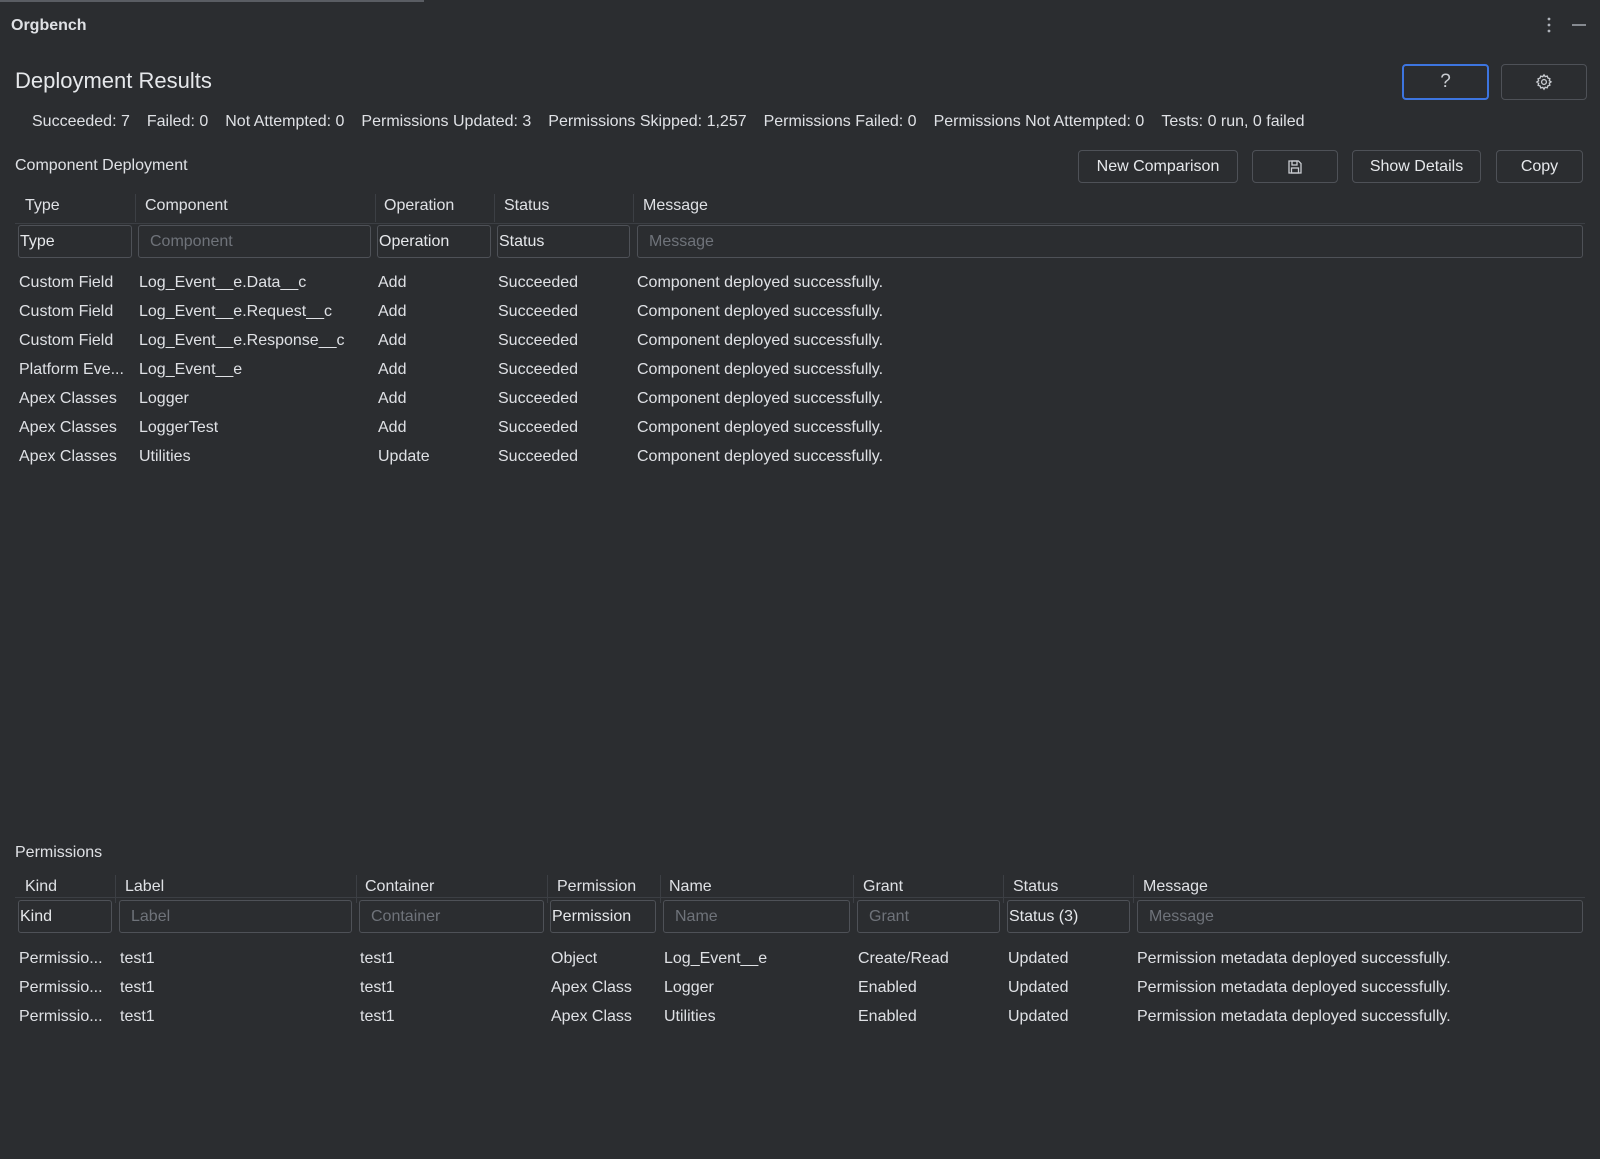 The image size is (1600, 1159). Describe the element at coordinates (404, 456) in the screenshot. I see `cell-operation: Update` at that location.